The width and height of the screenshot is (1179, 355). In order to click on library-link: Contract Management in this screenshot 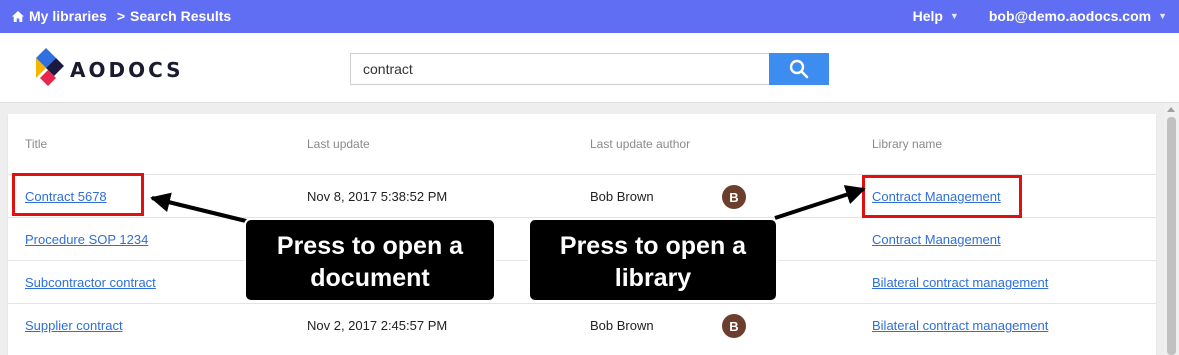, I will do `click(936, 239)`.